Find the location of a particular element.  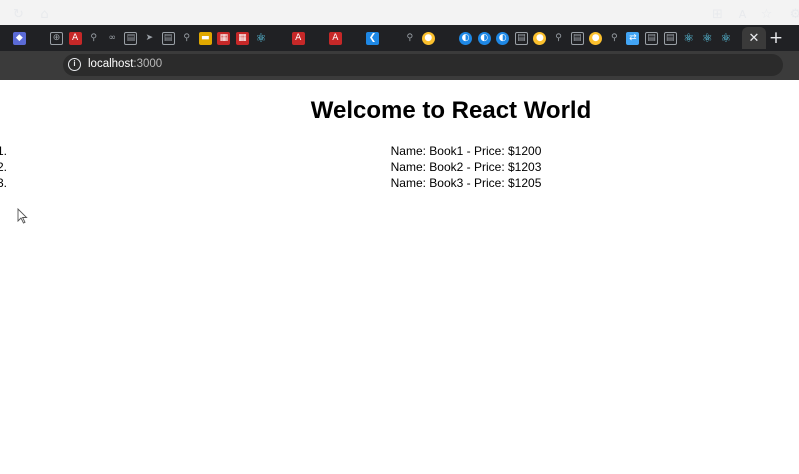

list-item: 2. Name: Book2 - Price: $1203 is located at coordinates (399, 167).